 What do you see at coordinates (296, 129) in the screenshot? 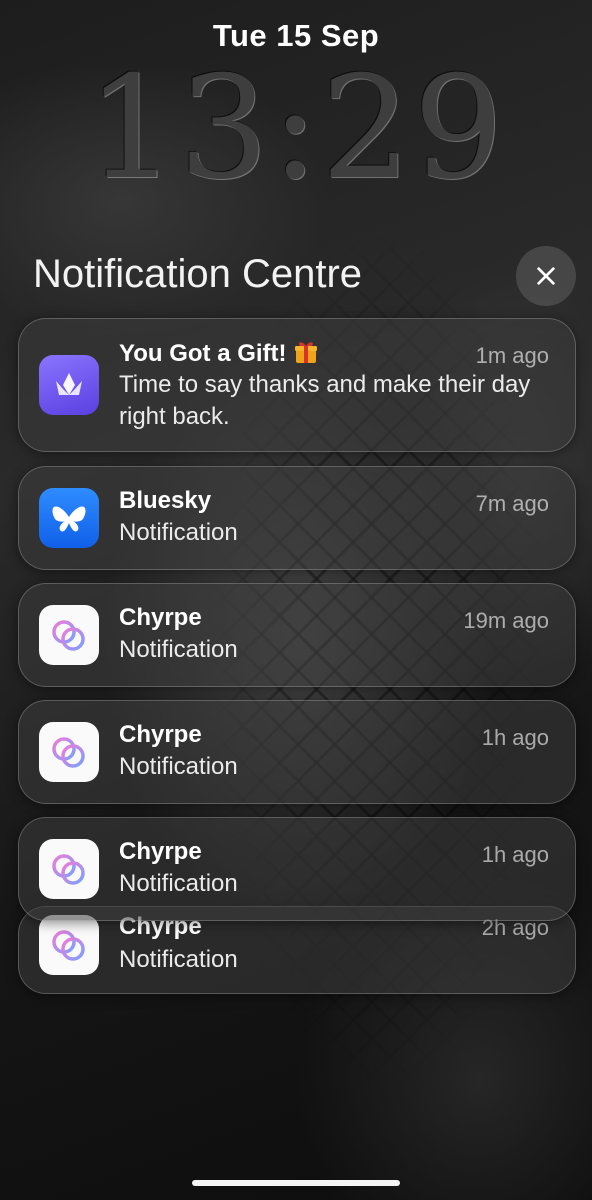
I see `lock-screen-clock: 13:29` at bounding box center [296, 129].